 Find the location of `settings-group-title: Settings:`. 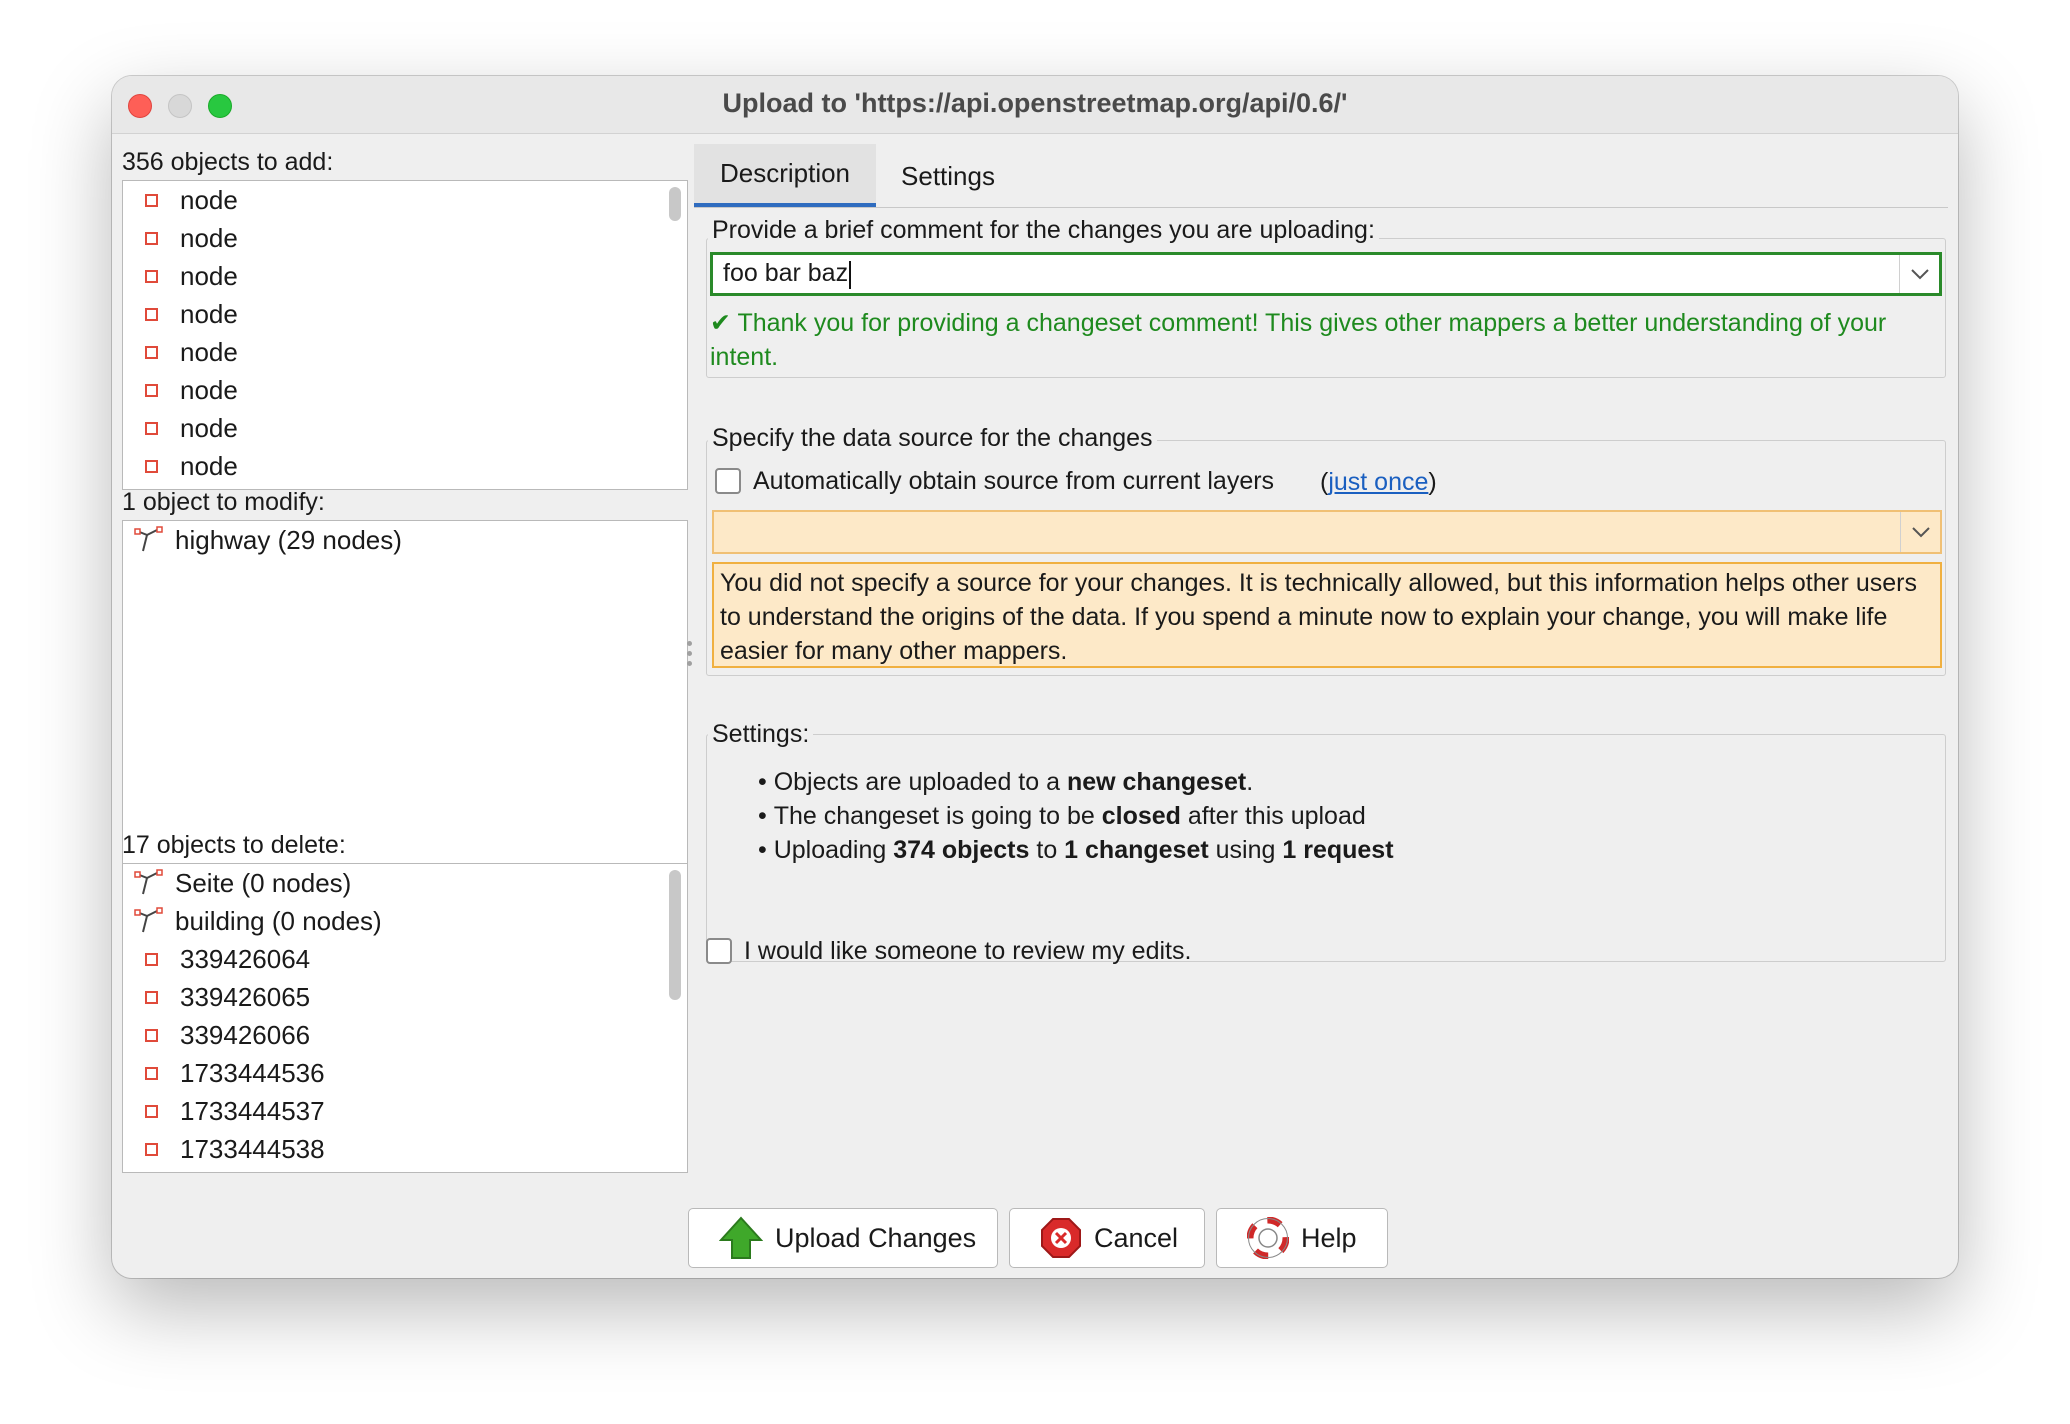

settings-group-title: Settings: is located at coordinates (761, 734).